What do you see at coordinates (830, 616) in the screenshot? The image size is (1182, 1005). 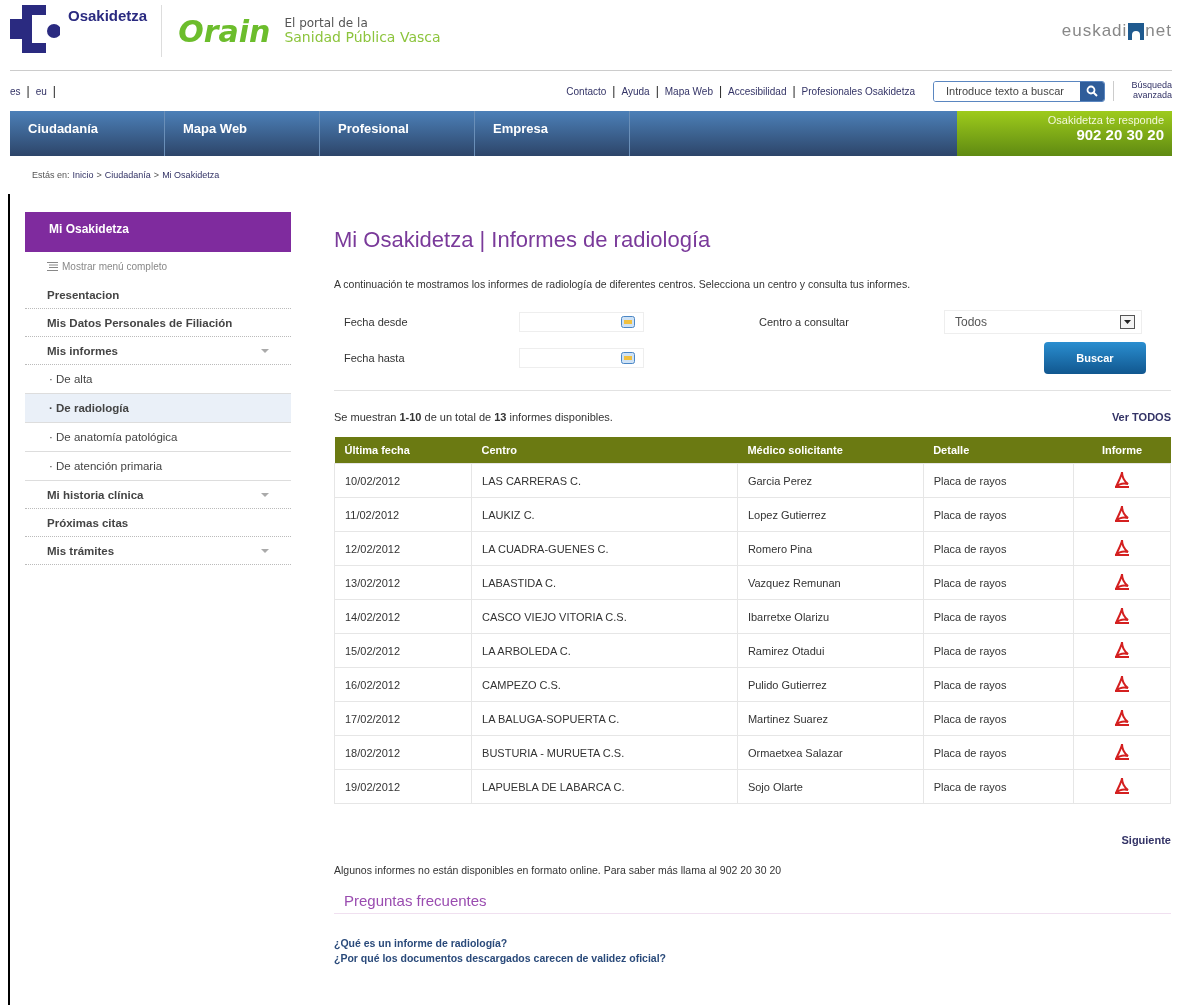 I see `table-cell: Ibarretxe Olarizu` at bounding box center [830, 616].